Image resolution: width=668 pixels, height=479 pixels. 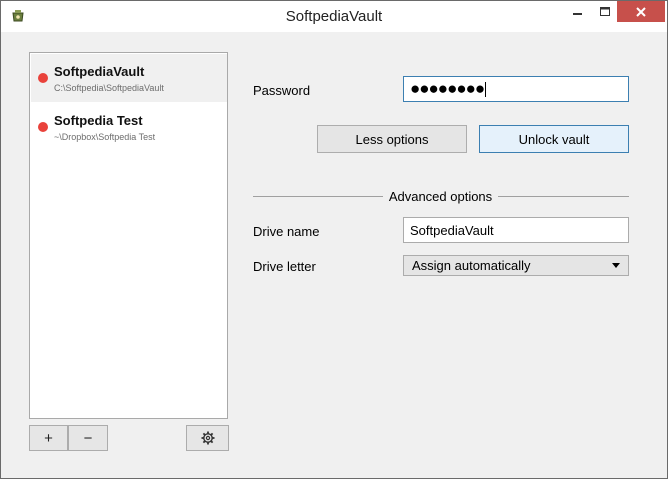 What do you see at coordinates (99, 71) in the screenshot?
I see `vault-name: SoftpediaVault` at bounding box center [99, 71].